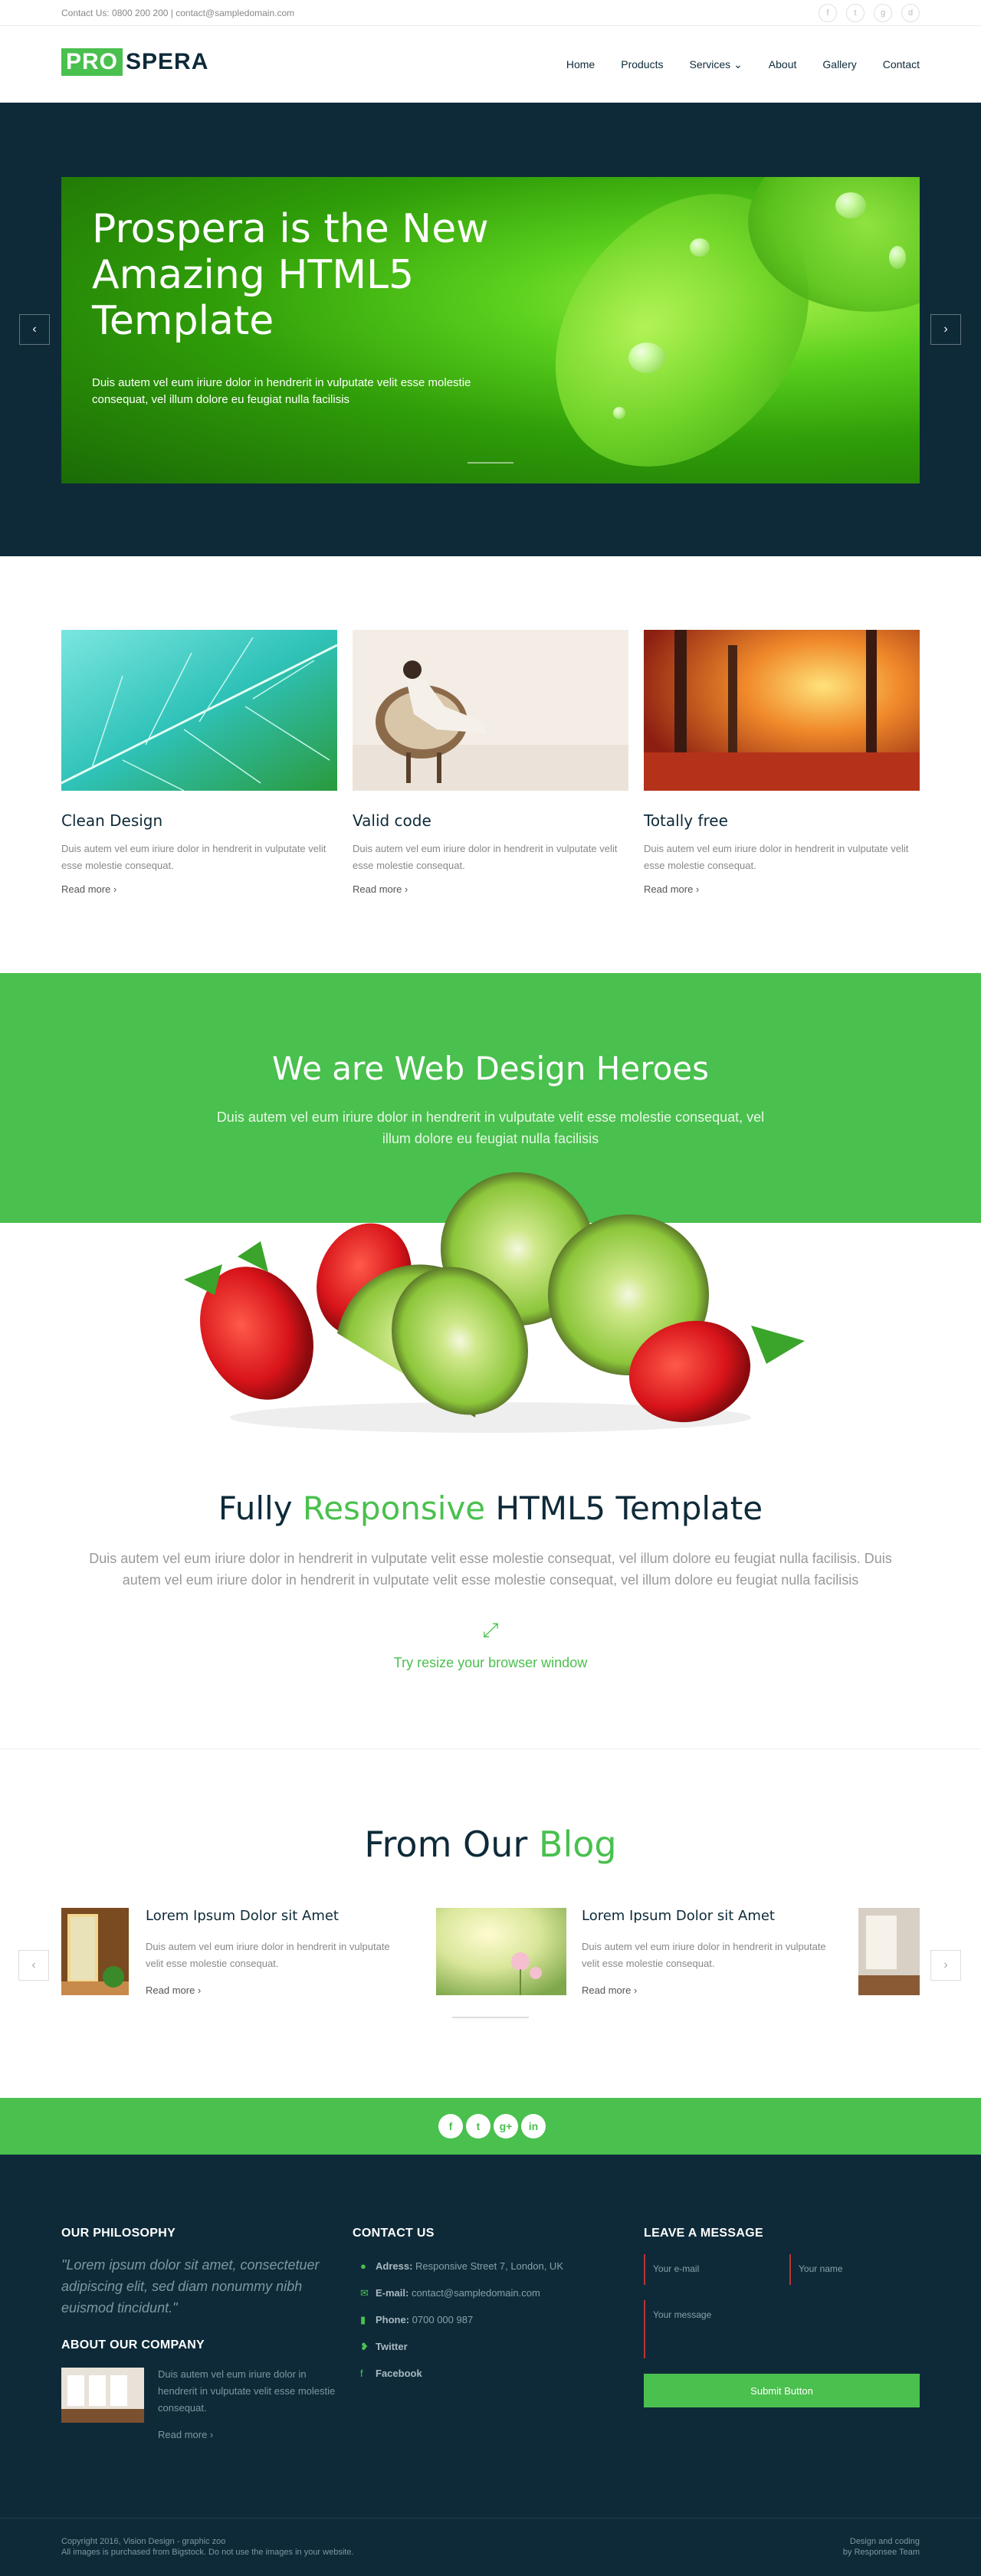 This screenshot has width=981, height=2576. I want to click on location-icon: ●, so click(363, 2266).